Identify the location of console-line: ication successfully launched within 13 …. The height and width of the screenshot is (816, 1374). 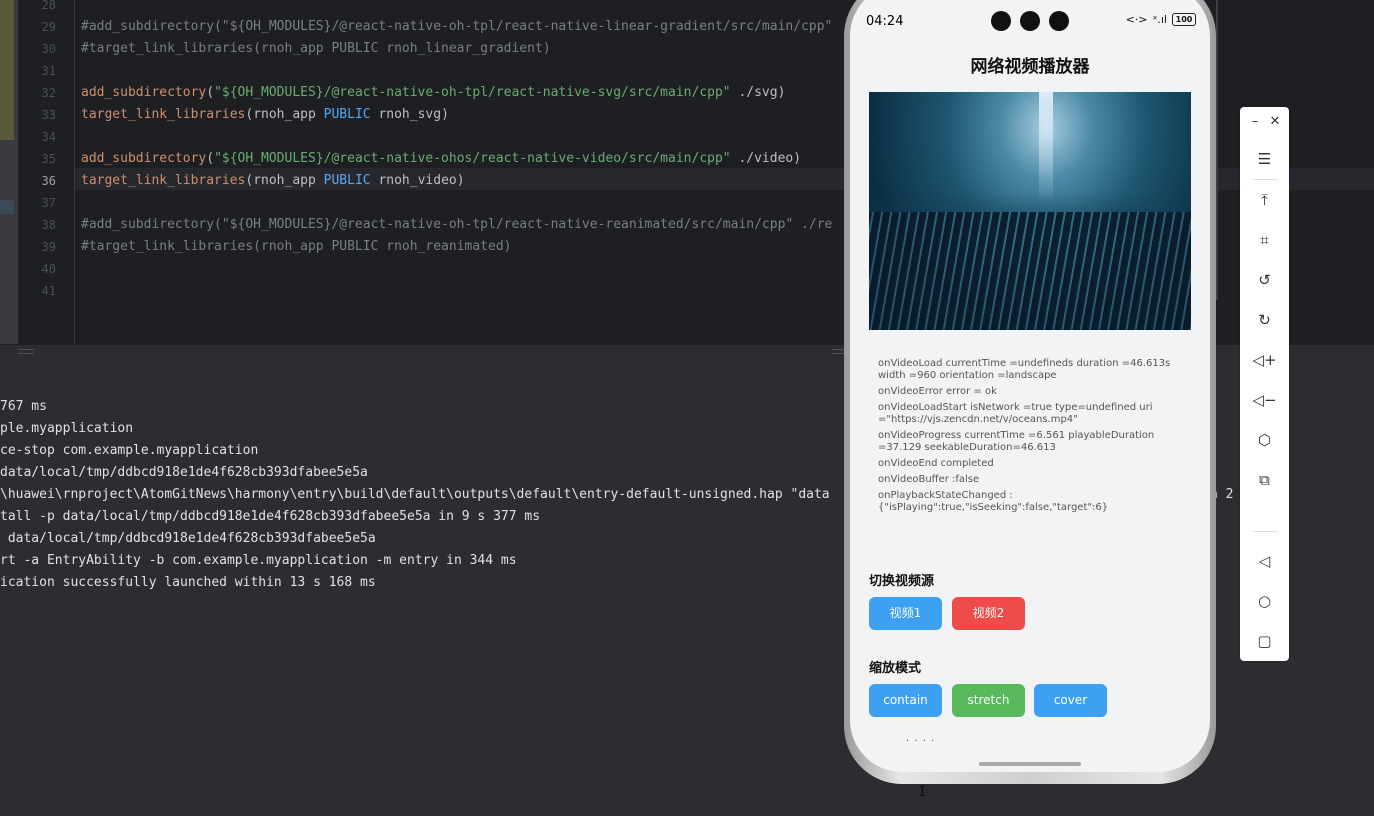
(188, 582).